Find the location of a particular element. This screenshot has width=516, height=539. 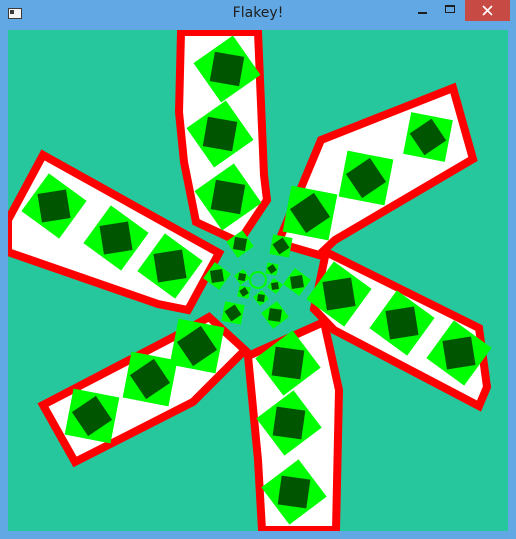

close-button is located at coordinates (487, 10).